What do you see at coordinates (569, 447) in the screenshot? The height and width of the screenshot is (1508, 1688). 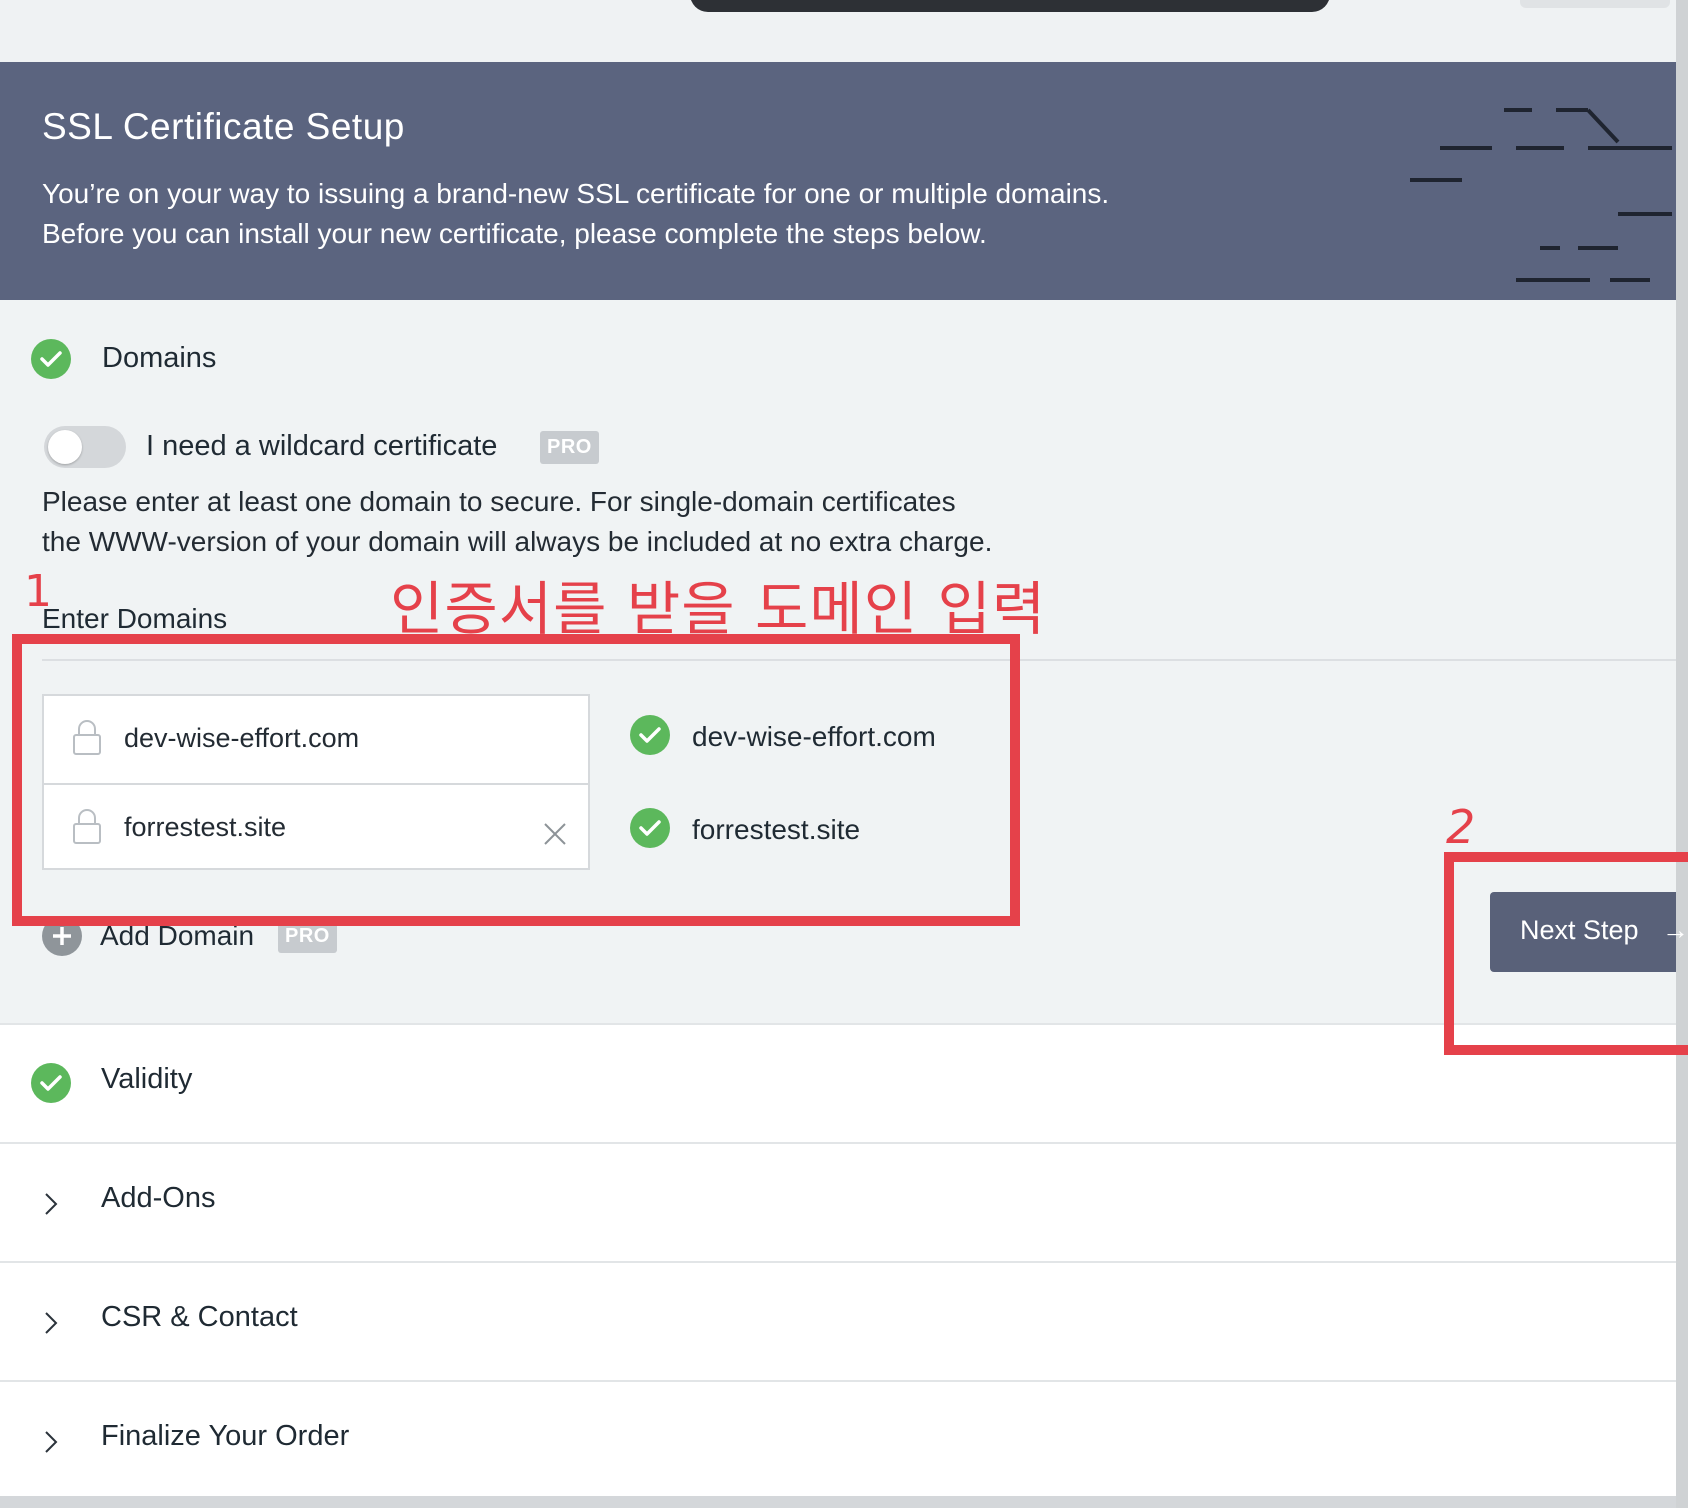 I see `wildcard-pro-badge: PRO` at bounding box center [569, 447].